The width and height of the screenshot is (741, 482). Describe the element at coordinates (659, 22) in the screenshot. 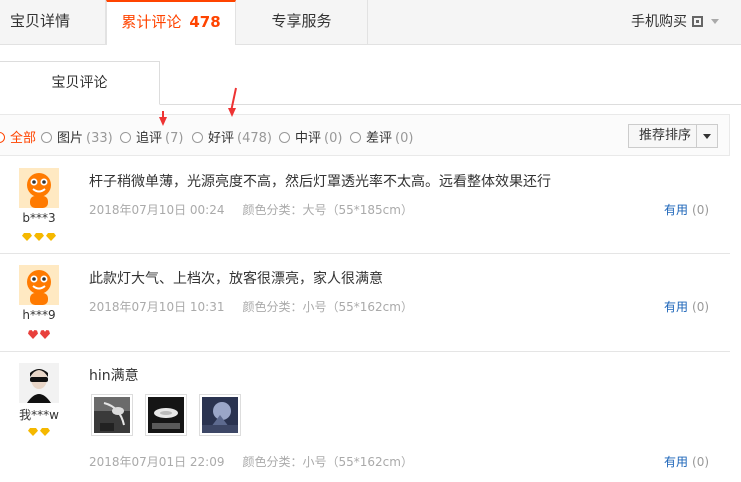

I see `mobile-buy-label: 手机购买` at that location.